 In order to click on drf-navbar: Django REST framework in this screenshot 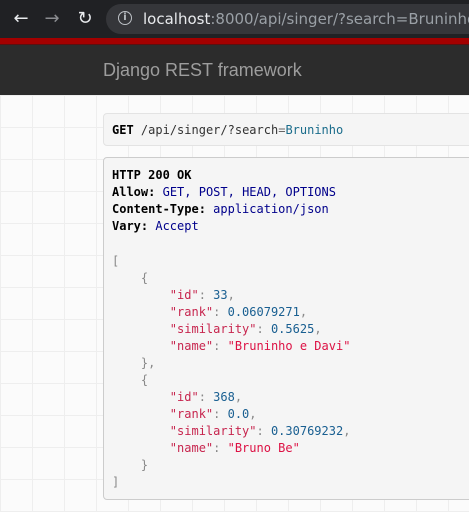, I will do `click(234, 70)`.